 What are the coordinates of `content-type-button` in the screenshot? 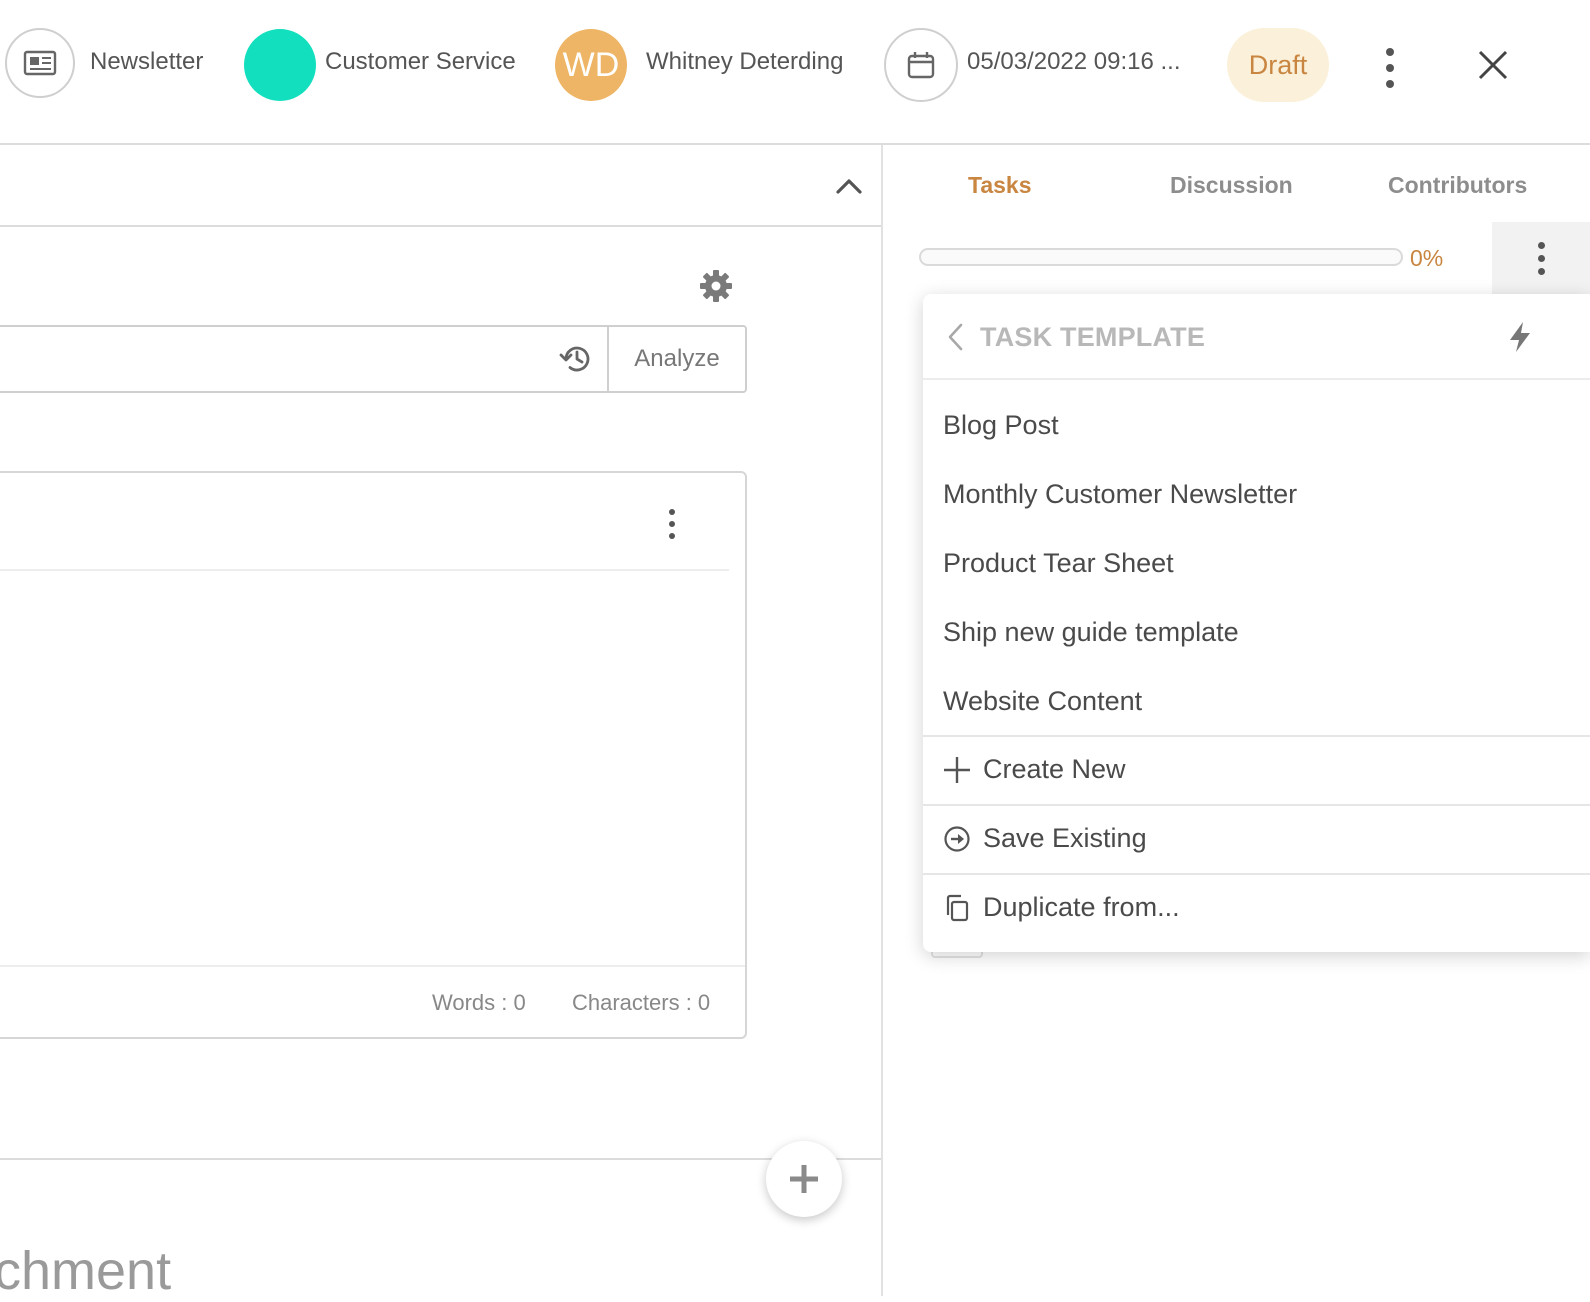 It's located at (40, 63).